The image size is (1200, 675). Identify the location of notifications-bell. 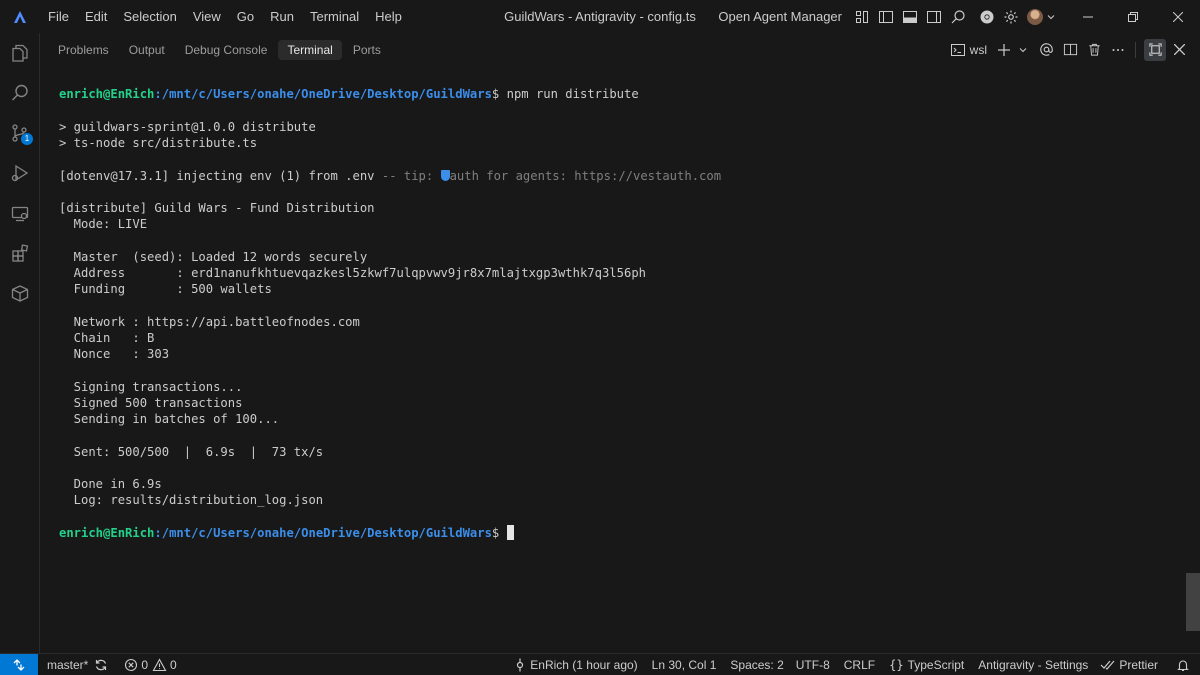
(1183, 664).